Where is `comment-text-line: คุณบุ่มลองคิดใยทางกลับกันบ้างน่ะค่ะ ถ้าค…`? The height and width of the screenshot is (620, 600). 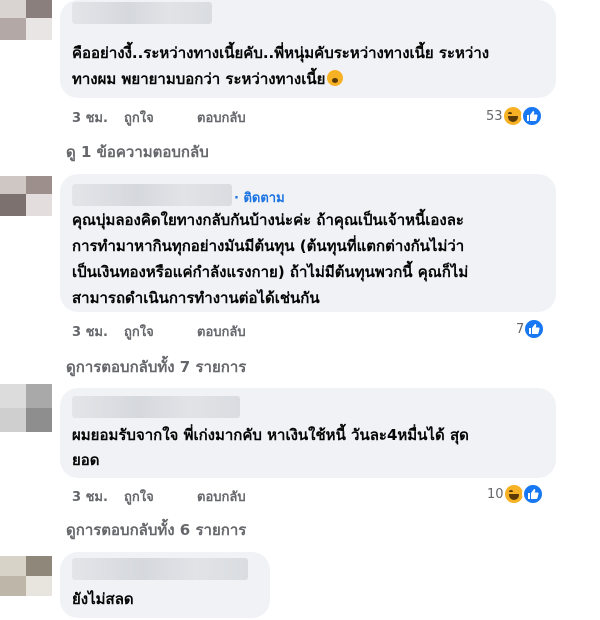 comment-text-line: คุณบุ่มลองคิดใยทางกลับกันบ้างน่ะค่ะ ถ้าค… is located at coordinates (268, 220).